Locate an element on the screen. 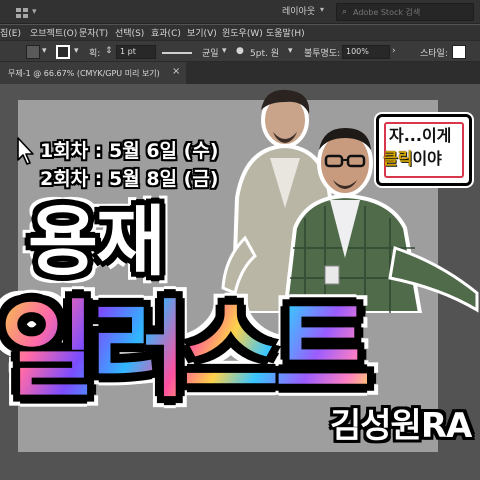  title-line-1: 용재 is located at coordinates (97, 241).